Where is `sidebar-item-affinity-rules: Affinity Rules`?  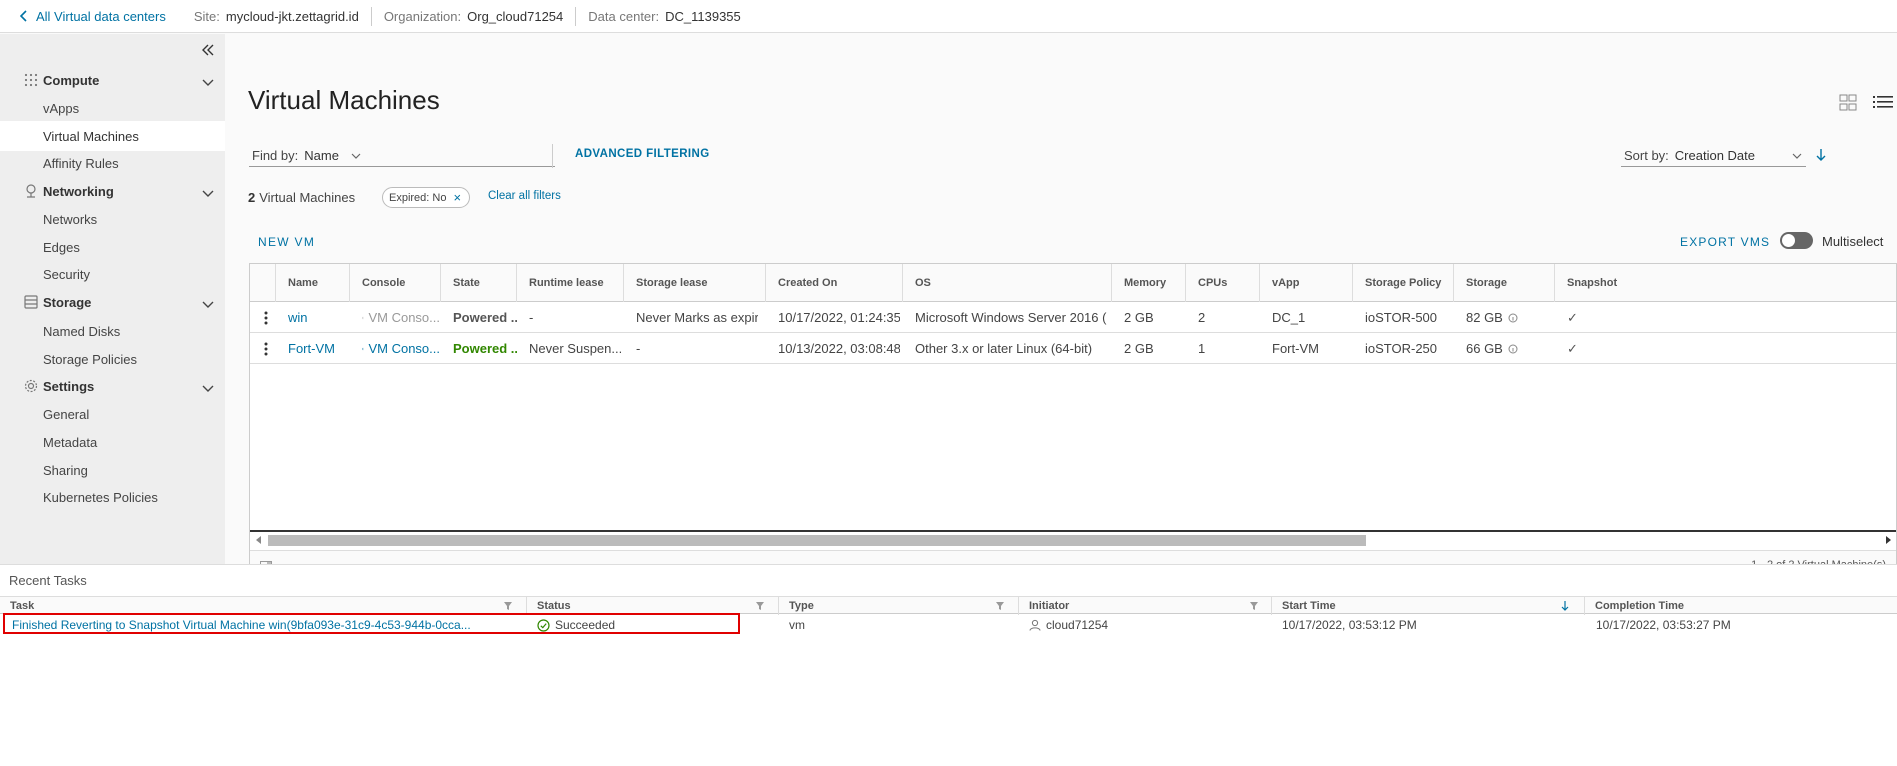 sidebar-item-affinity-rules: Affinity Rules is located at coordinates (112, 163).